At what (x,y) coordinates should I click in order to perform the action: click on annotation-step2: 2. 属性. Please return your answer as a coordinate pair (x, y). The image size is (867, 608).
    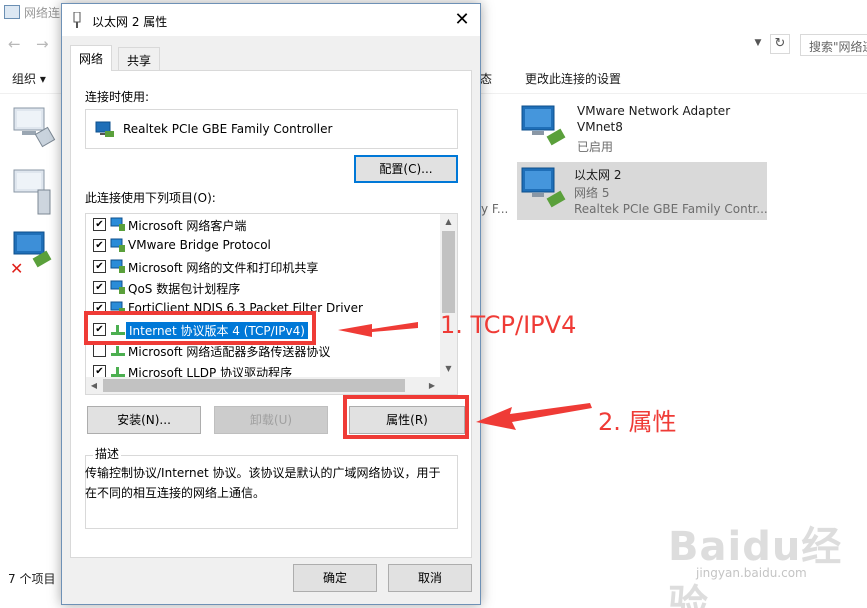
    Looking at the image, I should click on (637, 422).